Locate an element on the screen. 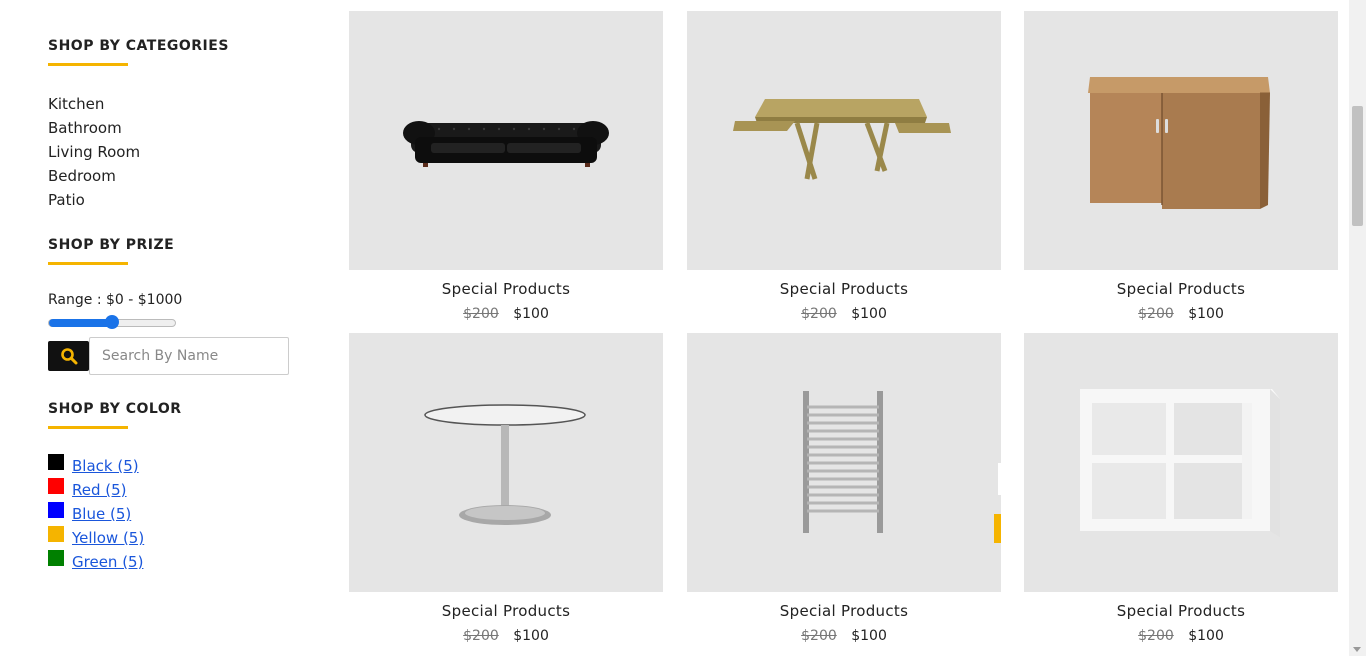 The height and width of the screenshot is (656, 1366). color-item-blue: Blue (5) is located at coordinates (178, 514).